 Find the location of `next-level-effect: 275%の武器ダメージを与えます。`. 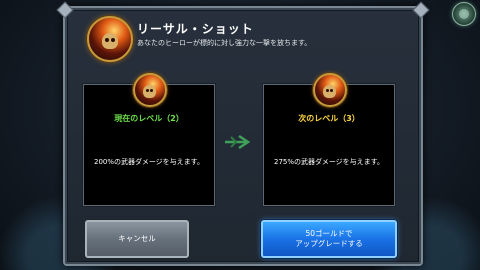

next-level-effect: 275%の武器ダメージを与えます。 is located at coordinates (329, 162).